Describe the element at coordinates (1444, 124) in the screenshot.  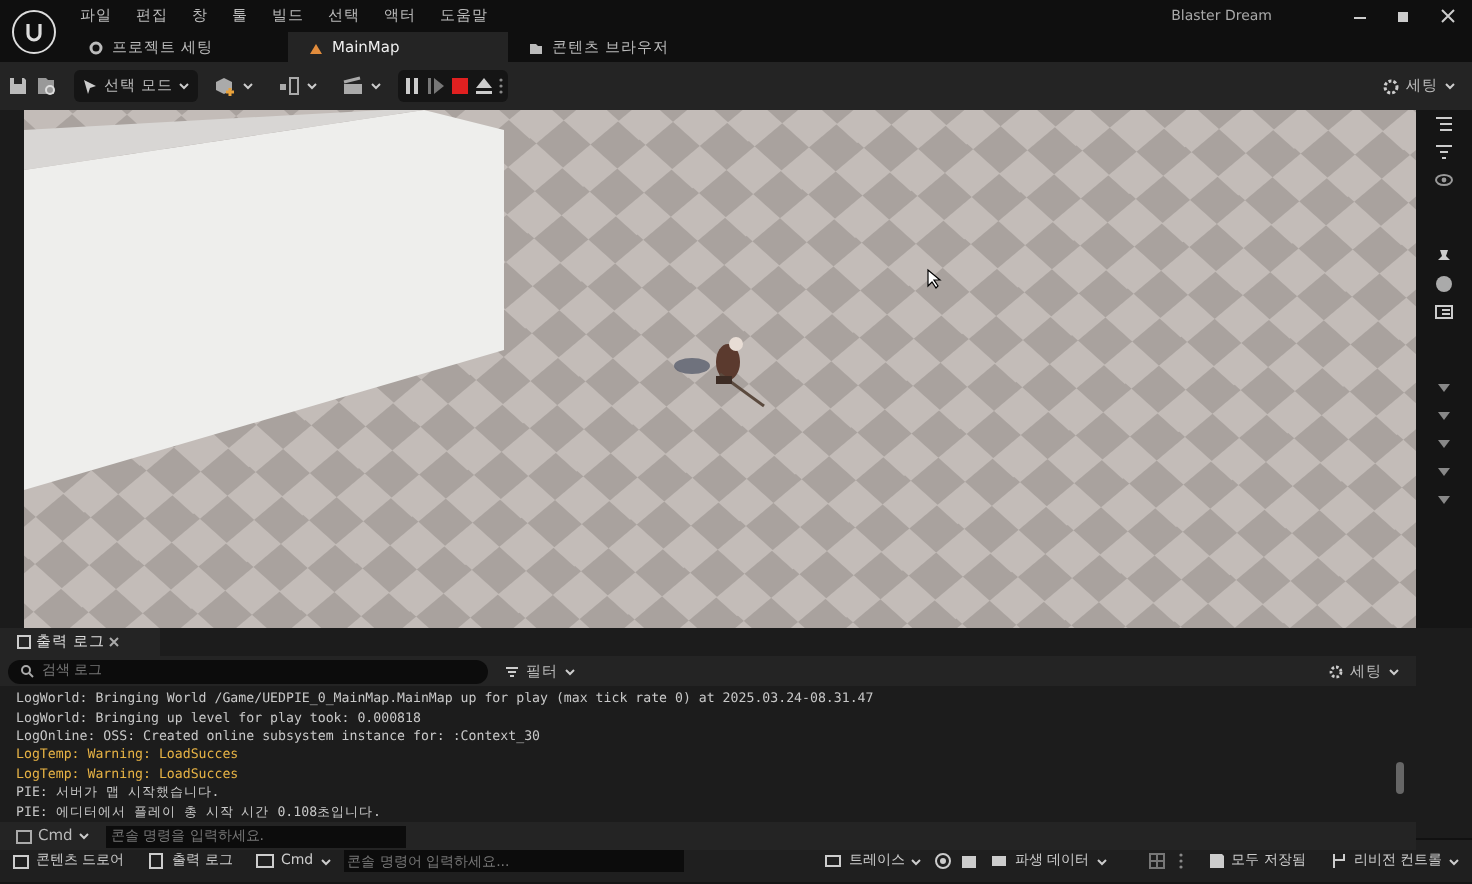
I see `outliner-icon` at that location.